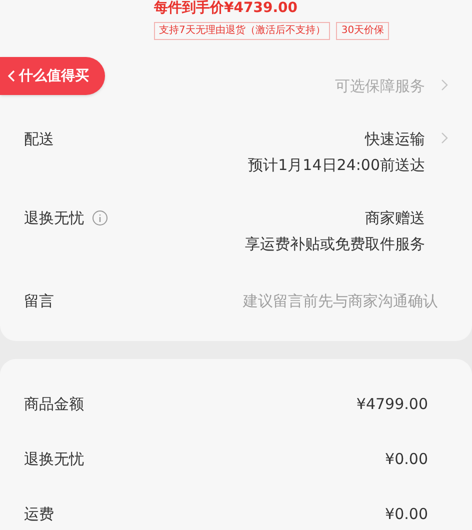  Describe the element at coordinates (336, 165) in the screenshot. I see `row-detail: 预计1月14日24:00前送达` at that location.